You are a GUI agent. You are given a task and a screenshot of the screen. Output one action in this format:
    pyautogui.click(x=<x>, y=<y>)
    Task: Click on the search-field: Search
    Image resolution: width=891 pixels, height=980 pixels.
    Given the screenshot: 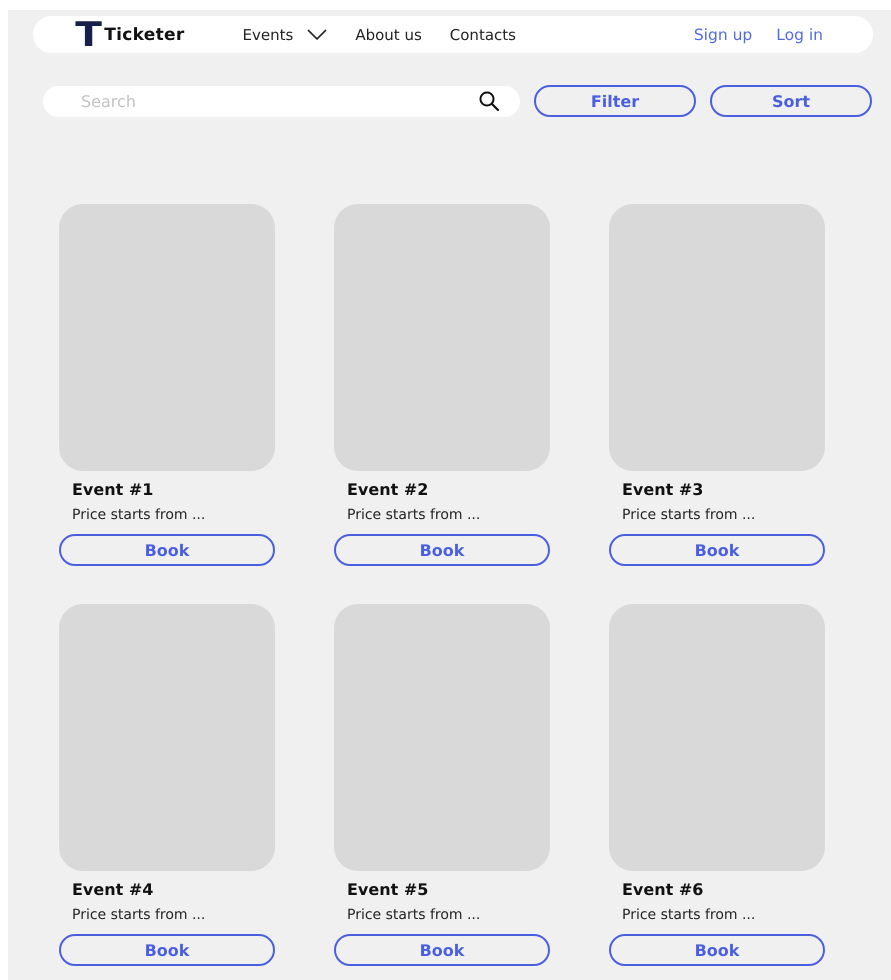 What is the action you would take?
    pyautogui.click(x=281, y=101)
    